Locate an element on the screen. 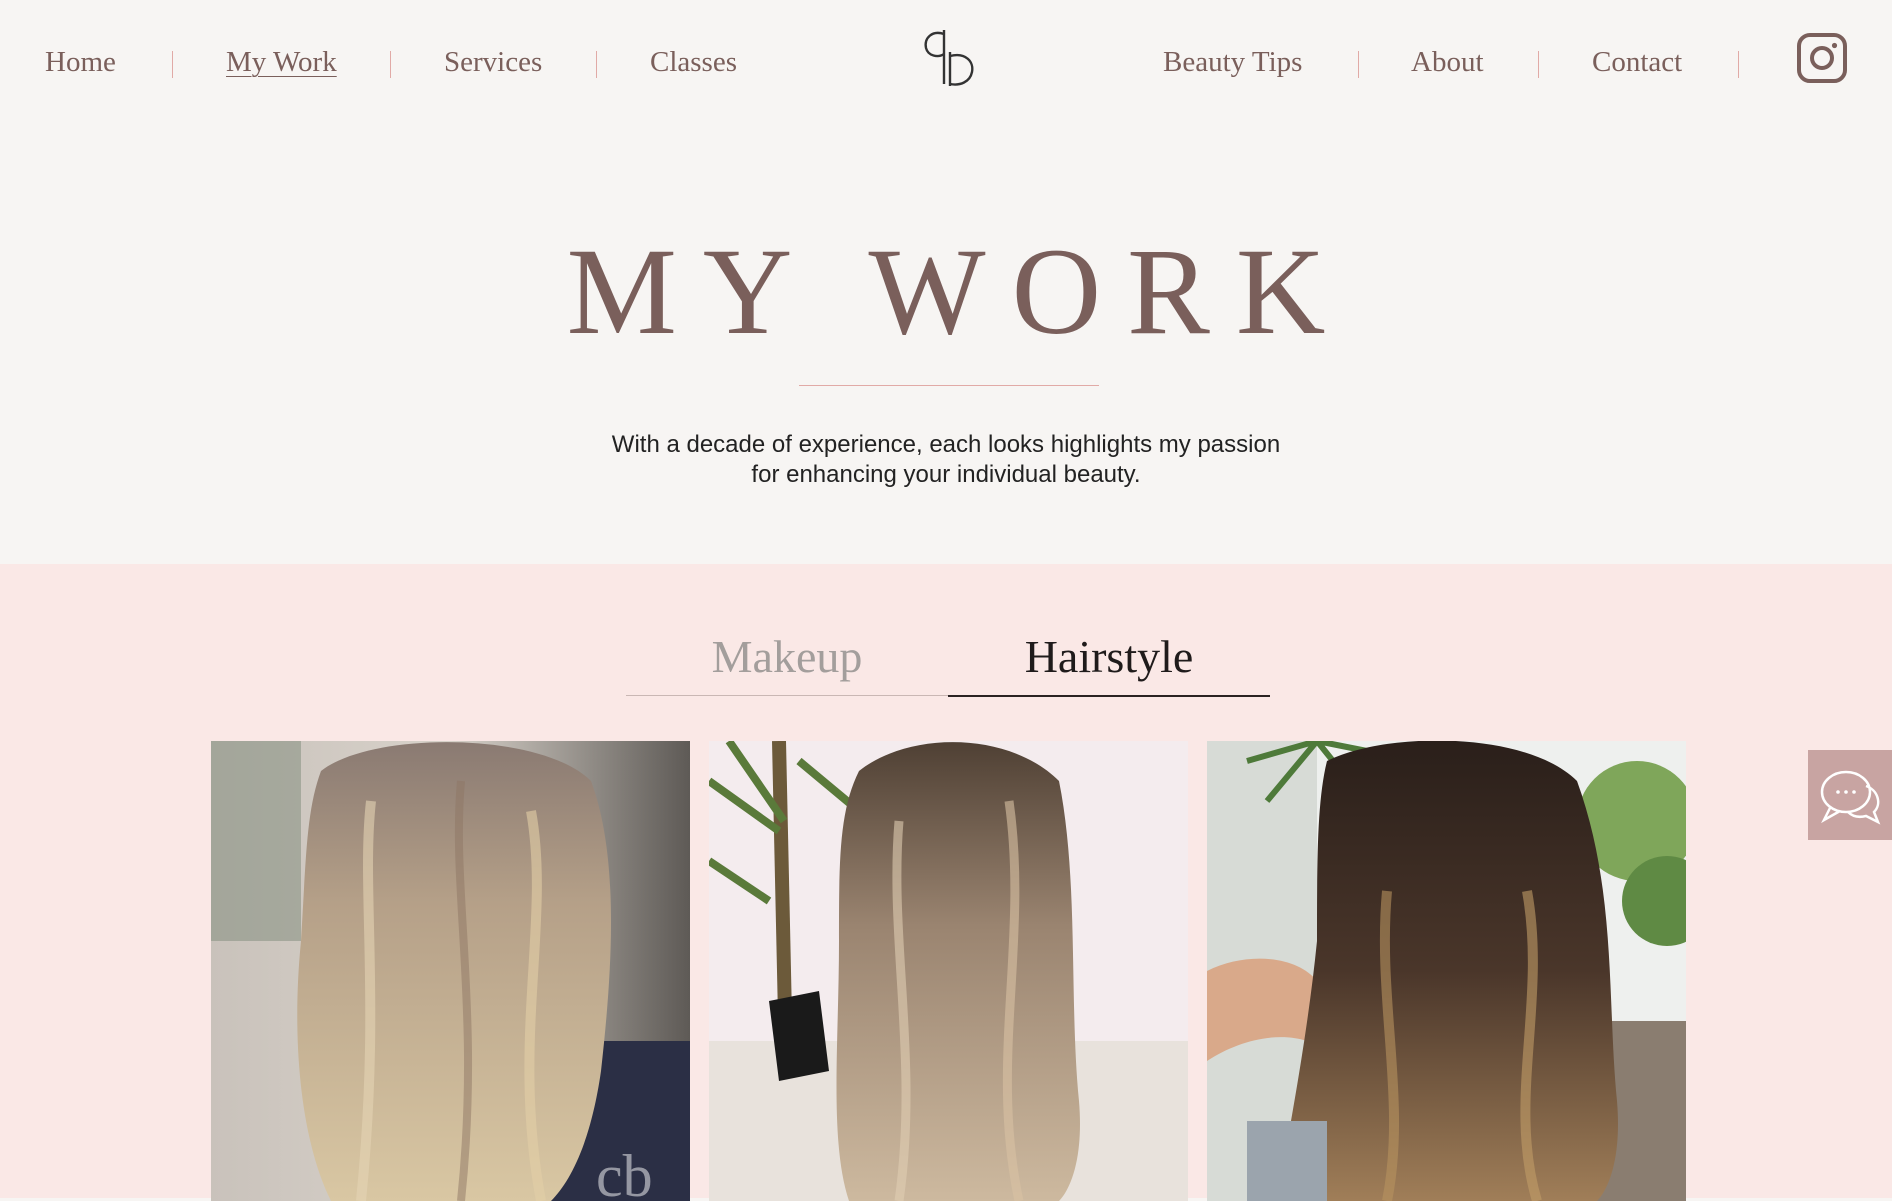 The height and width of the screenshot is (1201, 1892). nav-my-work: My Work is located at coordinates (281, 62).